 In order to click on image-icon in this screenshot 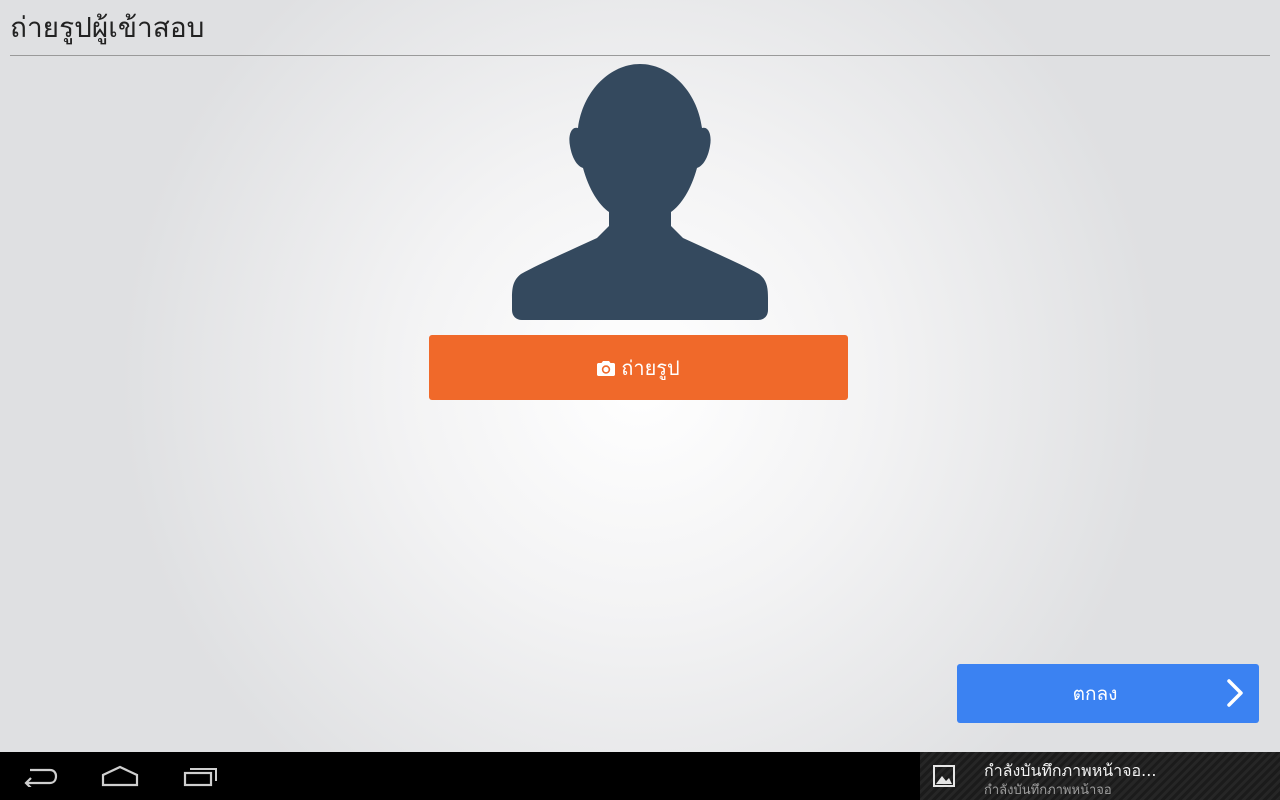, I will do `click(944, 776)`.